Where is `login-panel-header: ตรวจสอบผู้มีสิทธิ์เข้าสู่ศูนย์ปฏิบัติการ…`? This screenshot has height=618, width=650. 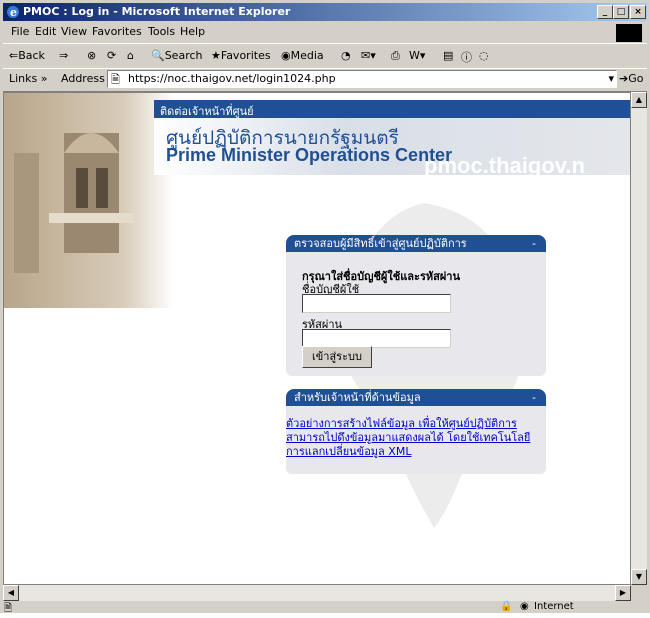
login-panel-header: ตรวจสอบผู้มีสิทธิ์เข้าสู่ศูนย์ปฏิบัติการ… is located at coordinates (416, 243).